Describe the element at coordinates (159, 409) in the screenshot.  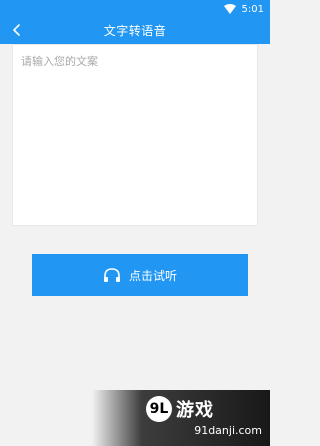
I see `watermark-badge: 9L` at that location.